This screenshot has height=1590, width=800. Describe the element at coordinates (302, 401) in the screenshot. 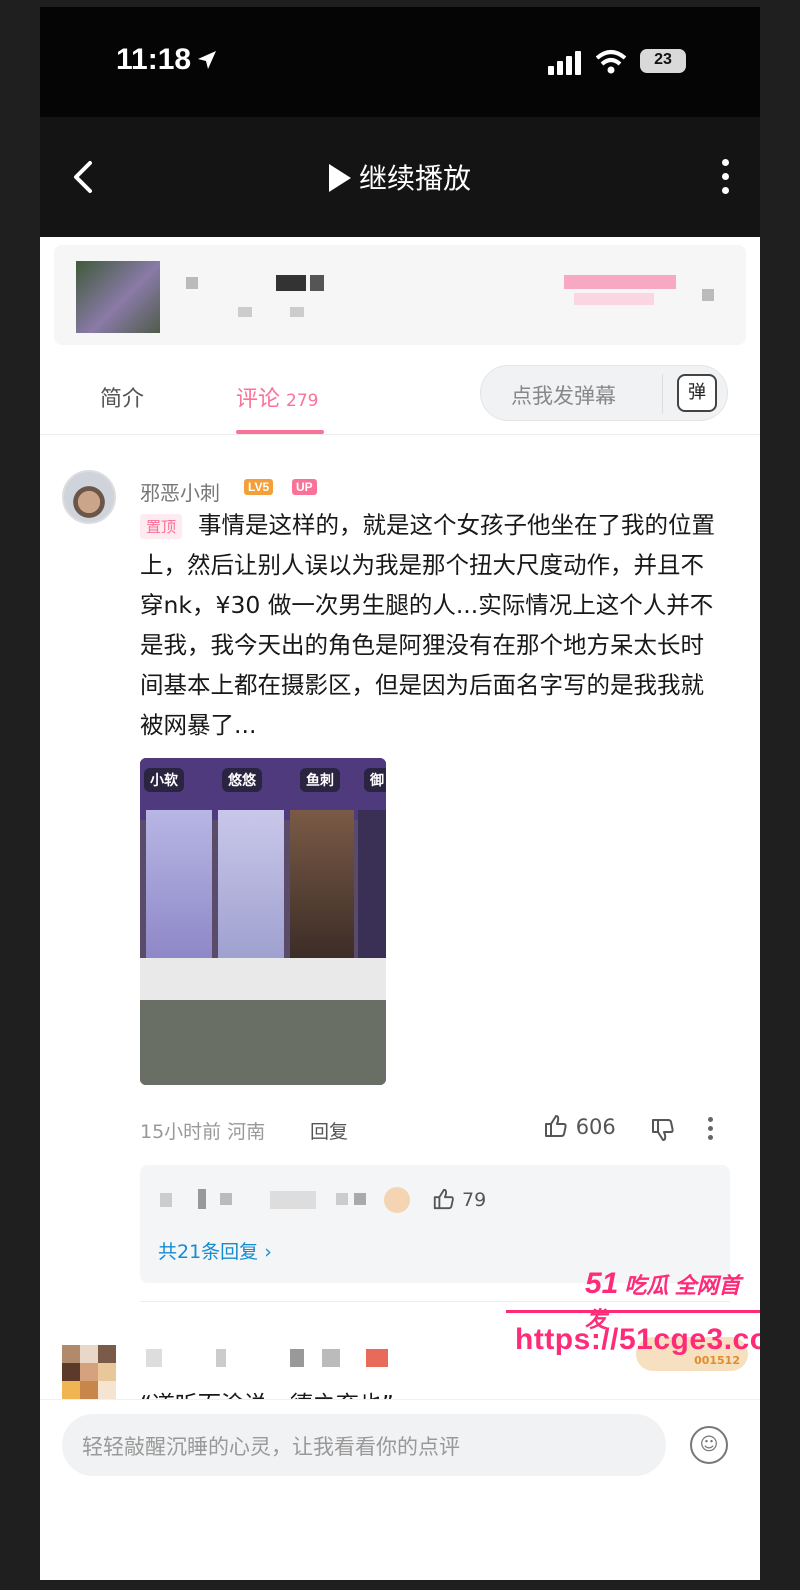

I see `comment-count: 279` at that location.